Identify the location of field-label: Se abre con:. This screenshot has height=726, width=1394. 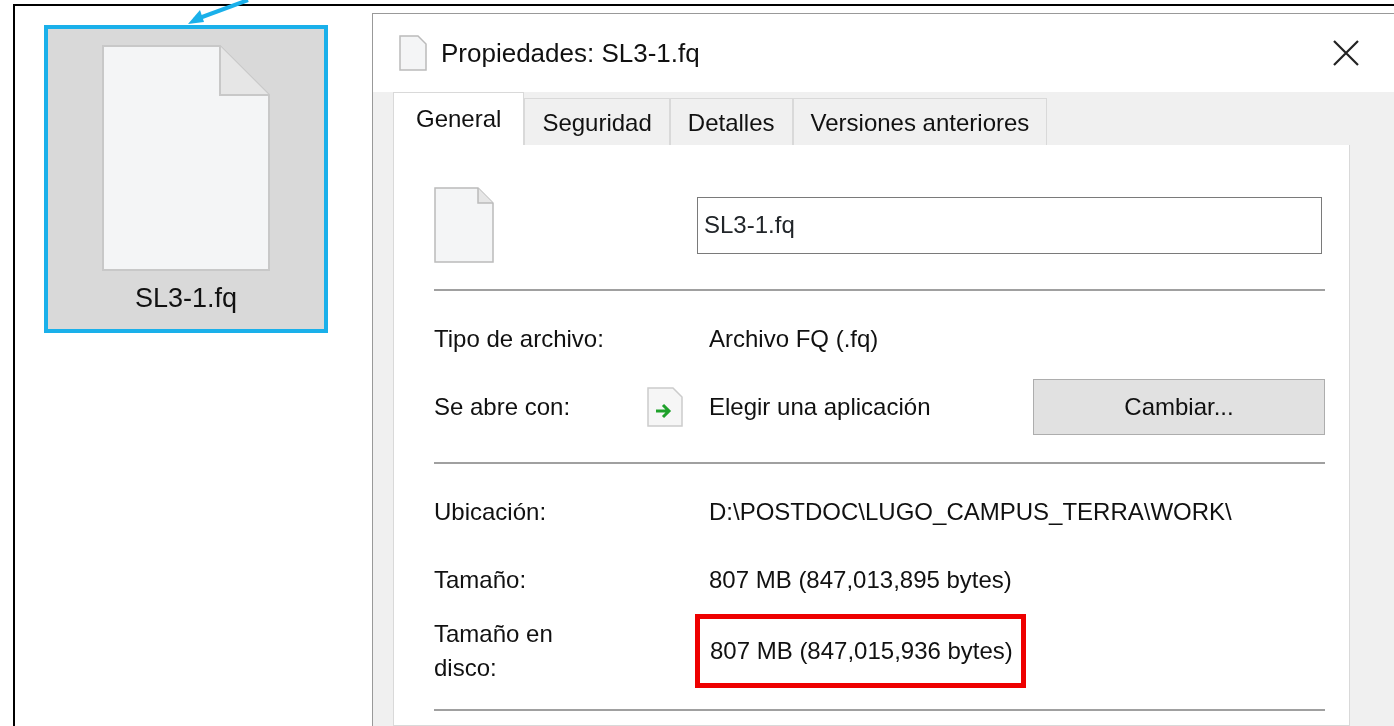
(503, 407).